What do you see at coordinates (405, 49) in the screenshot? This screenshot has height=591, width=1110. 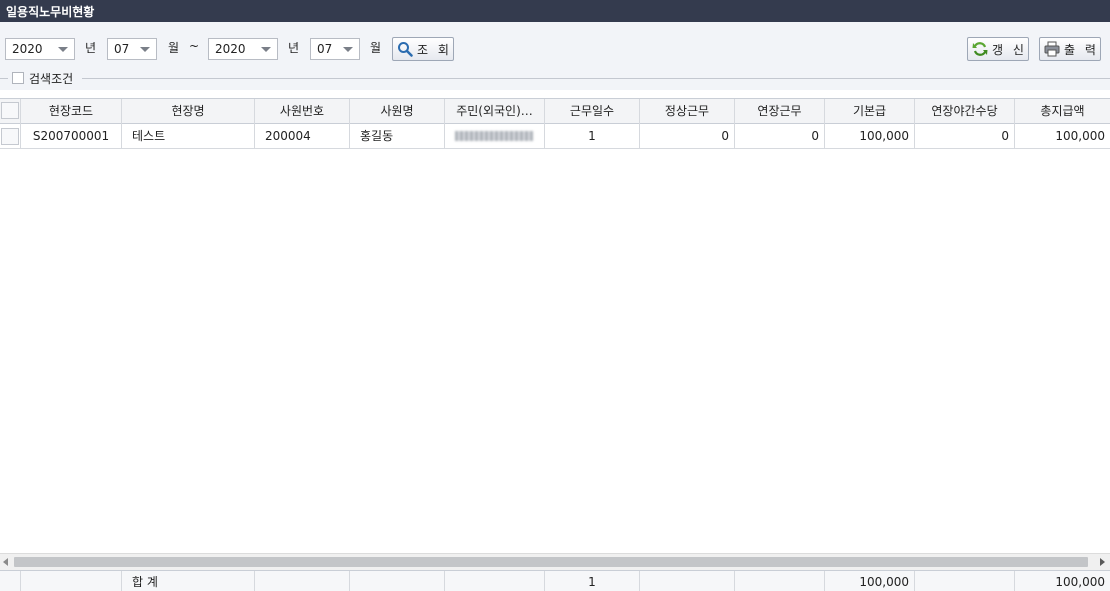 I see `magnifier-icon` at bounding box center [405, 49].